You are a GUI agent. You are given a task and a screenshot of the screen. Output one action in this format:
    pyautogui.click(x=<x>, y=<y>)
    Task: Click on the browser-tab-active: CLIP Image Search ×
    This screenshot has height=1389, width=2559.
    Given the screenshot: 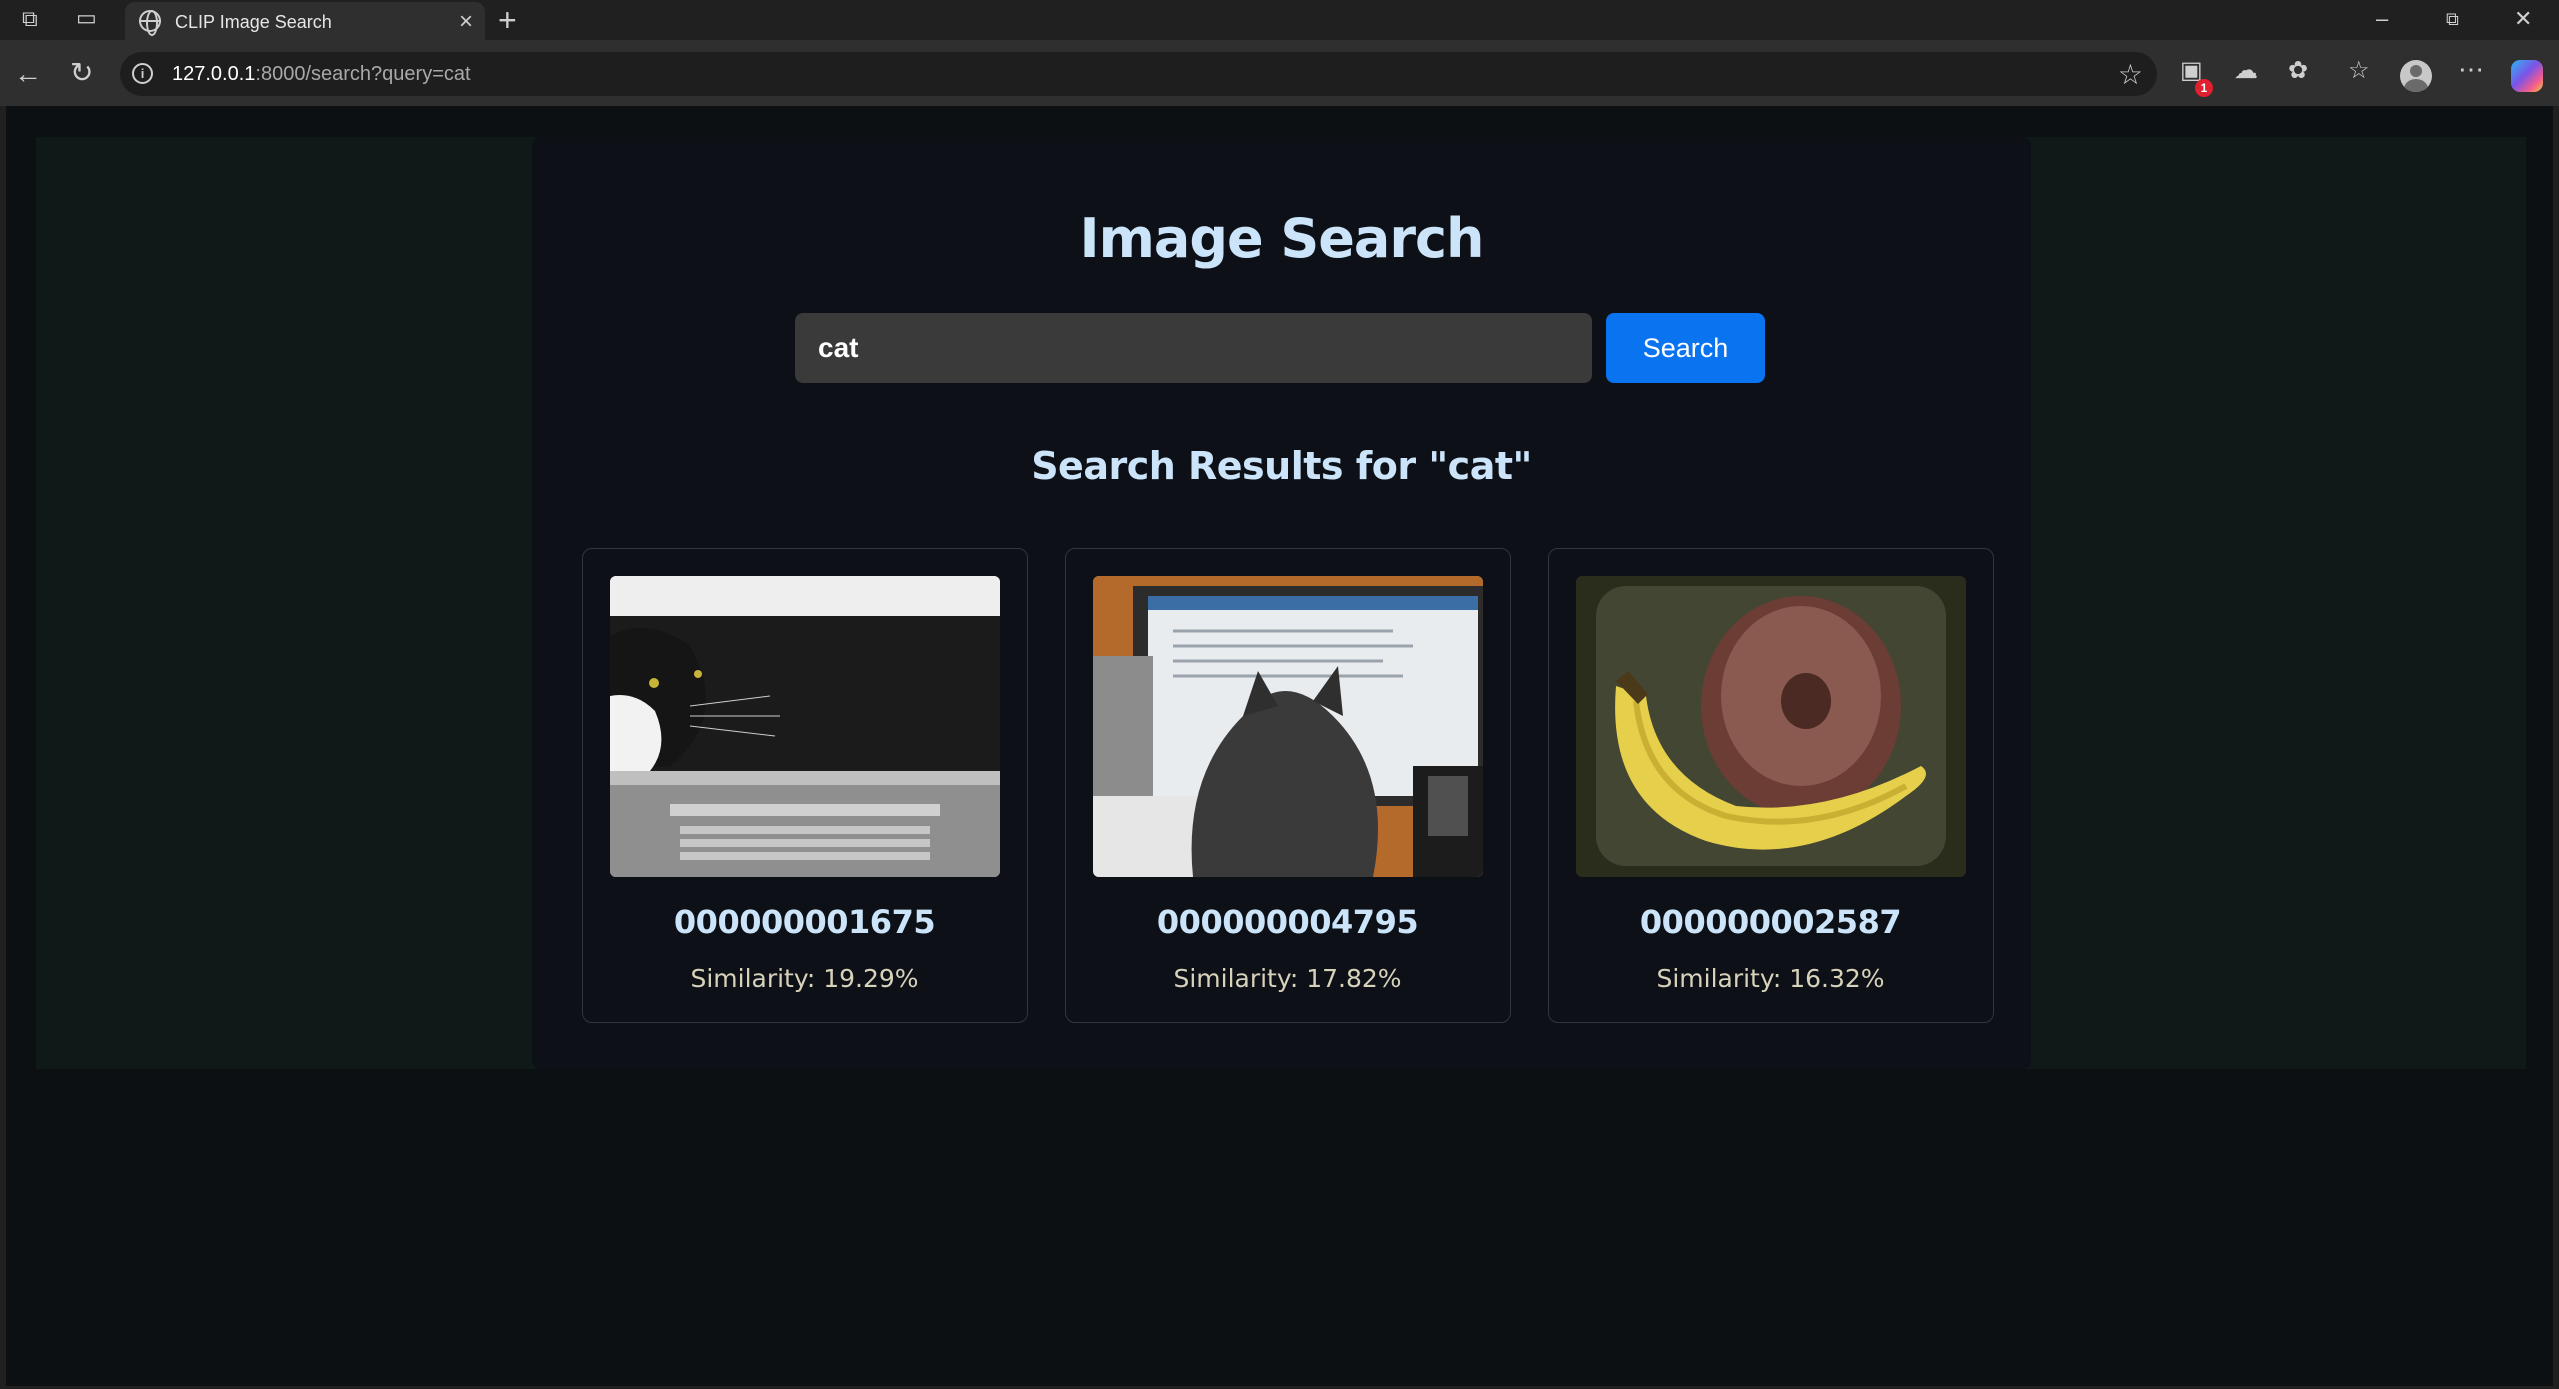 What is the action you would take?
    pyautogui.click(x=305, y=21)
    